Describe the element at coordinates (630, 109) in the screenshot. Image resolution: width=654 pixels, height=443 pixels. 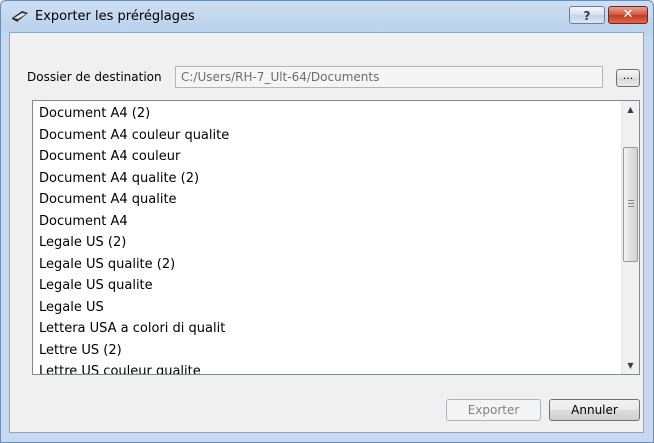
I see `scroll-up-arrow-icon: ▲` at that location.